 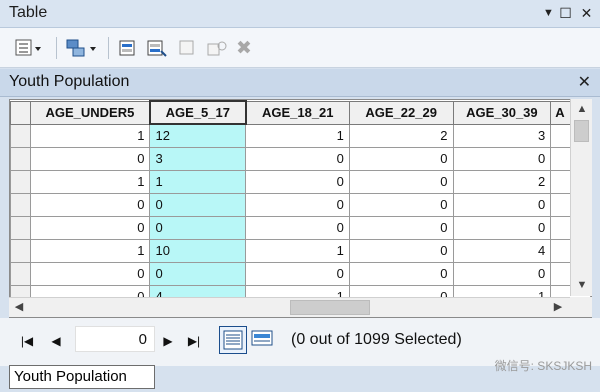 I want to click on table-row: 03000, so click(x=300, y=158).